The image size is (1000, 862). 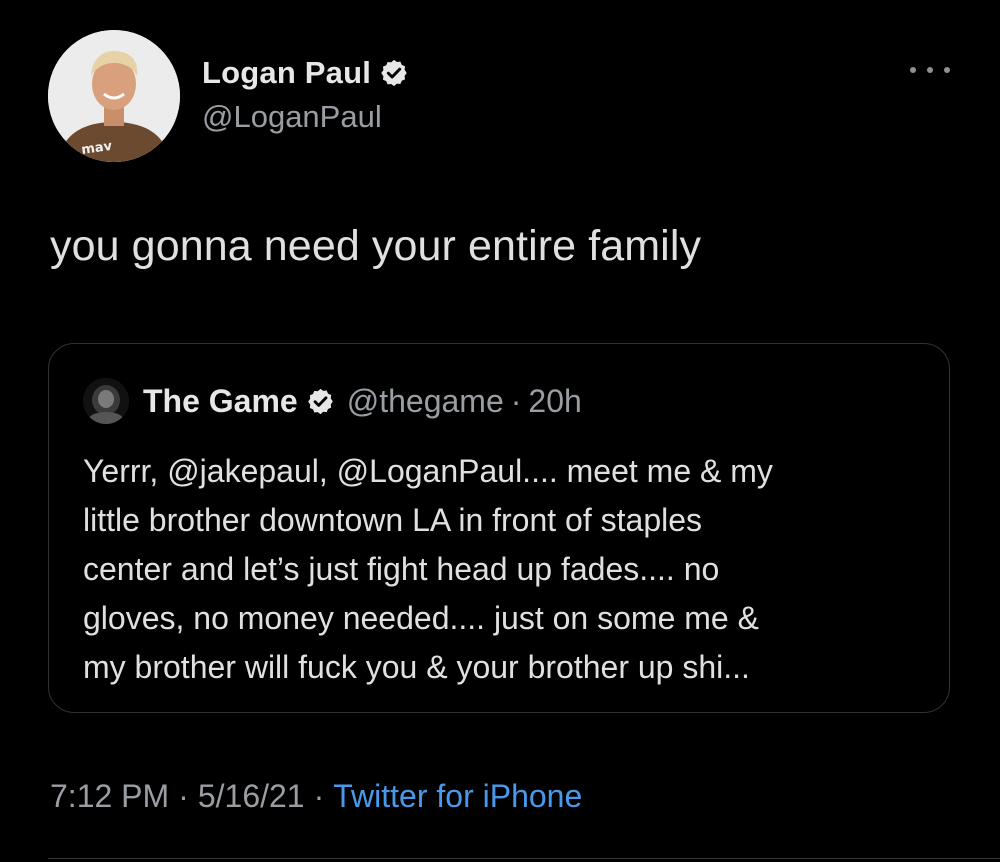 I want to click on more-horizontal-icon, so click(x=930, y=70).